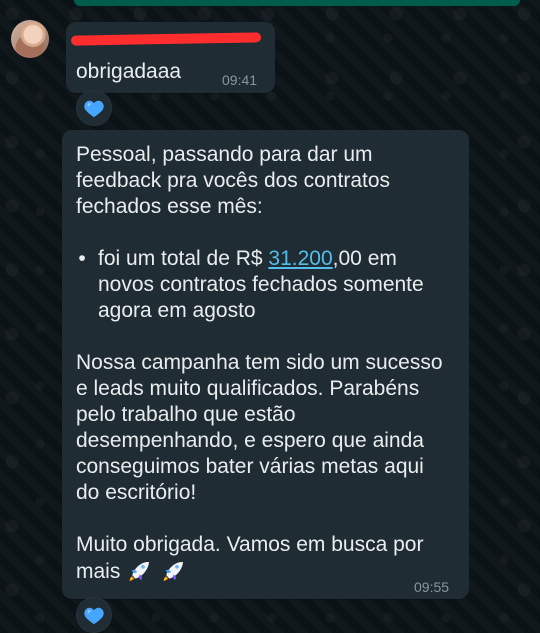 This screenshot has width=540, height=633. Describe the element at coordinates (261, 558) in the screenshot. I see `closing-line: Muito obrigada. Vamos em busca por mais` at that location.